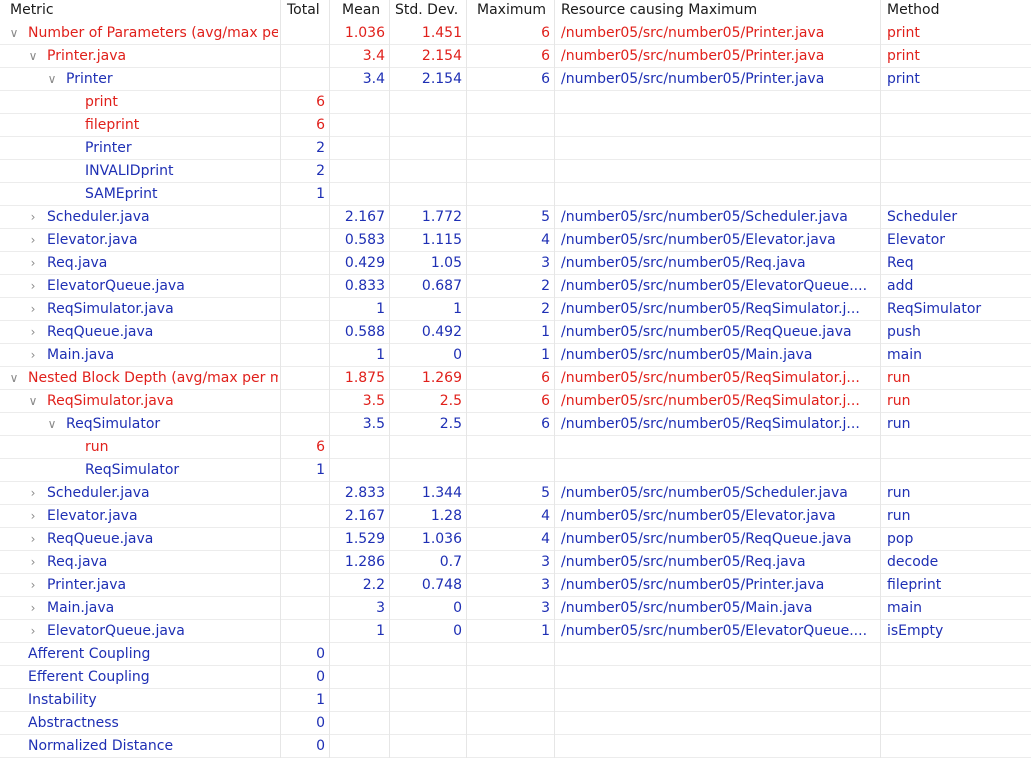 Image resolution: width=1031 pixels, height=758 pixels. I want to click on metric-label: INVALIDprint, so click(129, 171).